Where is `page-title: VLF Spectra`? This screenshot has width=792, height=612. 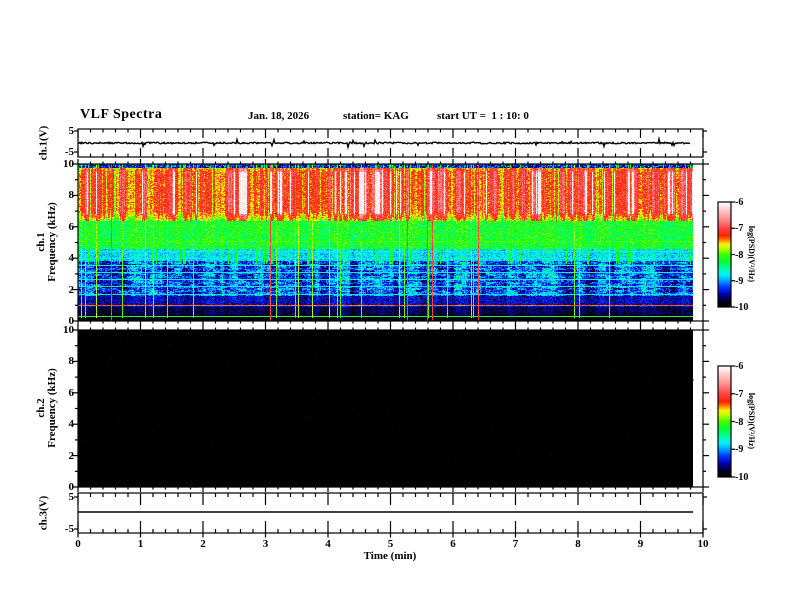 page-title: VLF Spectra is located at coordinates (121, 114).